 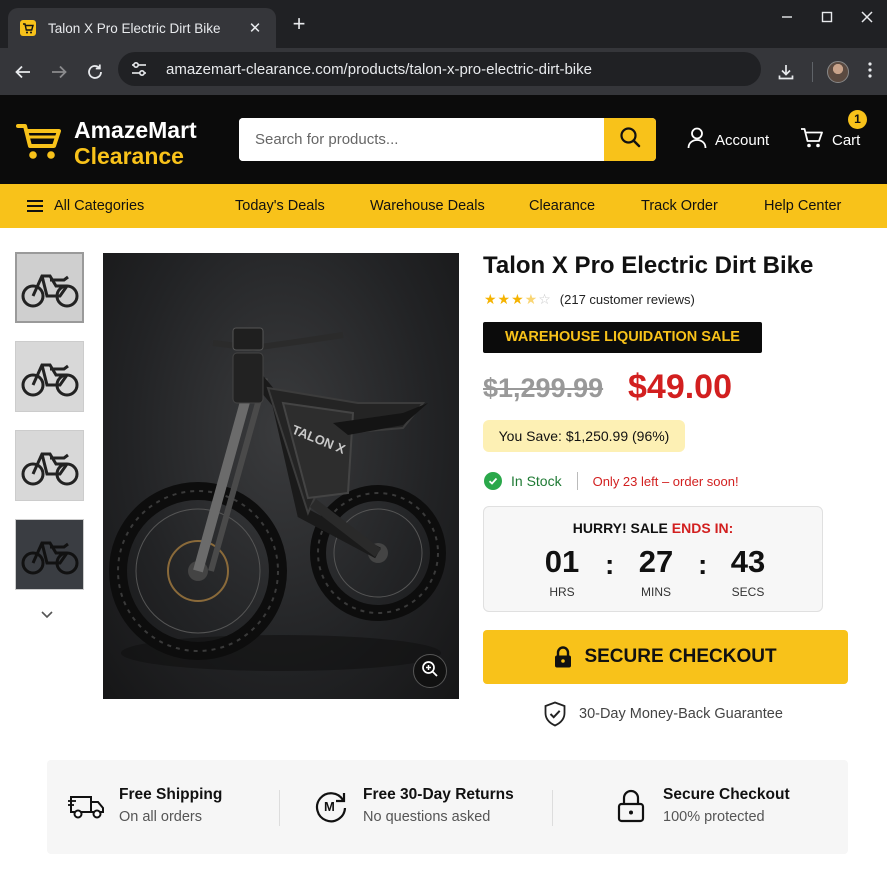 What do you see at coordinates (748, 561) in the screenshot?
I see `timer-seconds-value: 43` at bounding box center [748, 561].